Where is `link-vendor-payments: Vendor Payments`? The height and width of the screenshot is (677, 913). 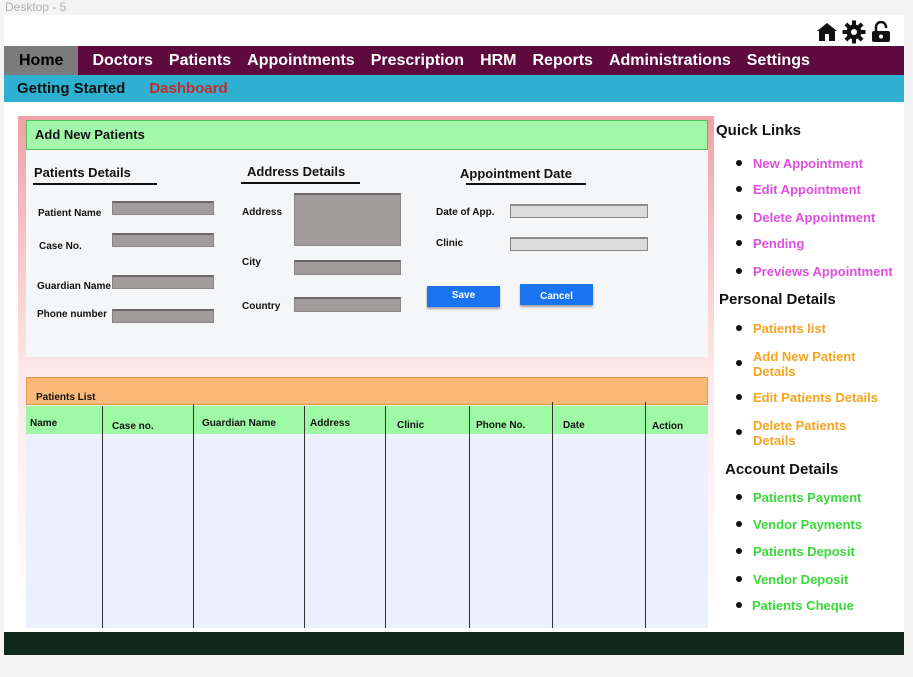
link-vendor-payments: Vendor Payments is located at coordinates (807, 524).